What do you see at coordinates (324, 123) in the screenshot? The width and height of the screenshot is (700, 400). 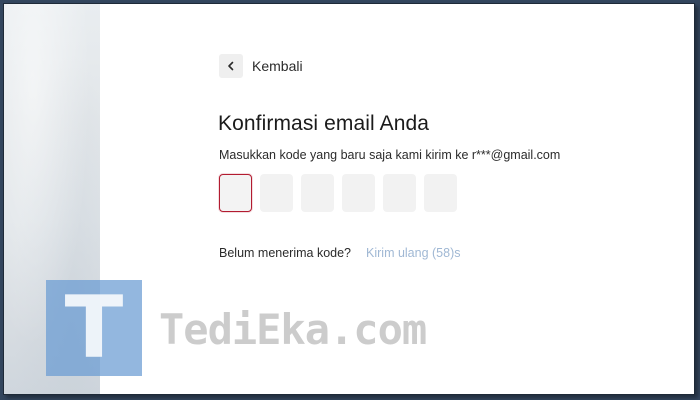 I see `page-title: Konfirmasi email Anda` at bounding box center [324, 123].